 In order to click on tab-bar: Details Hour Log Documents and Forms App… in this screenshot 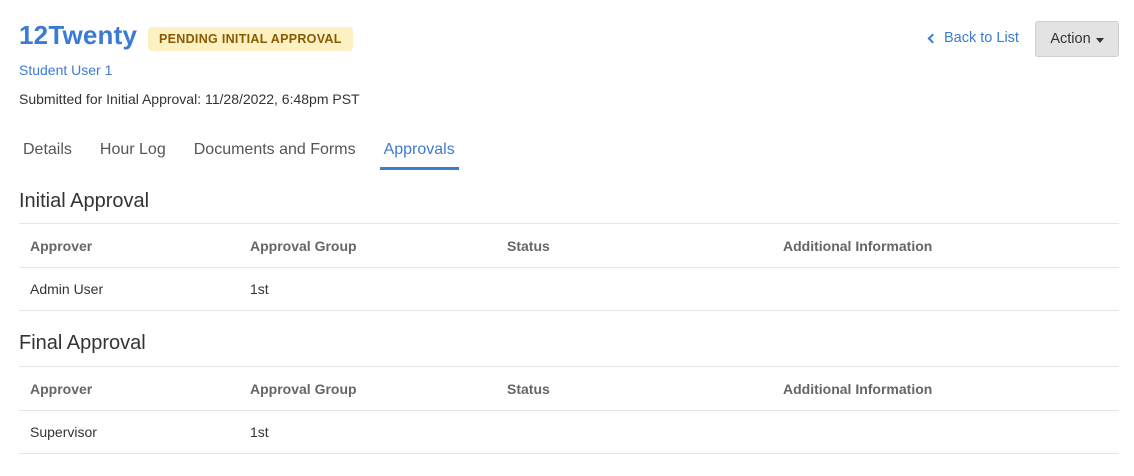, I will do `click(249, 150)`.